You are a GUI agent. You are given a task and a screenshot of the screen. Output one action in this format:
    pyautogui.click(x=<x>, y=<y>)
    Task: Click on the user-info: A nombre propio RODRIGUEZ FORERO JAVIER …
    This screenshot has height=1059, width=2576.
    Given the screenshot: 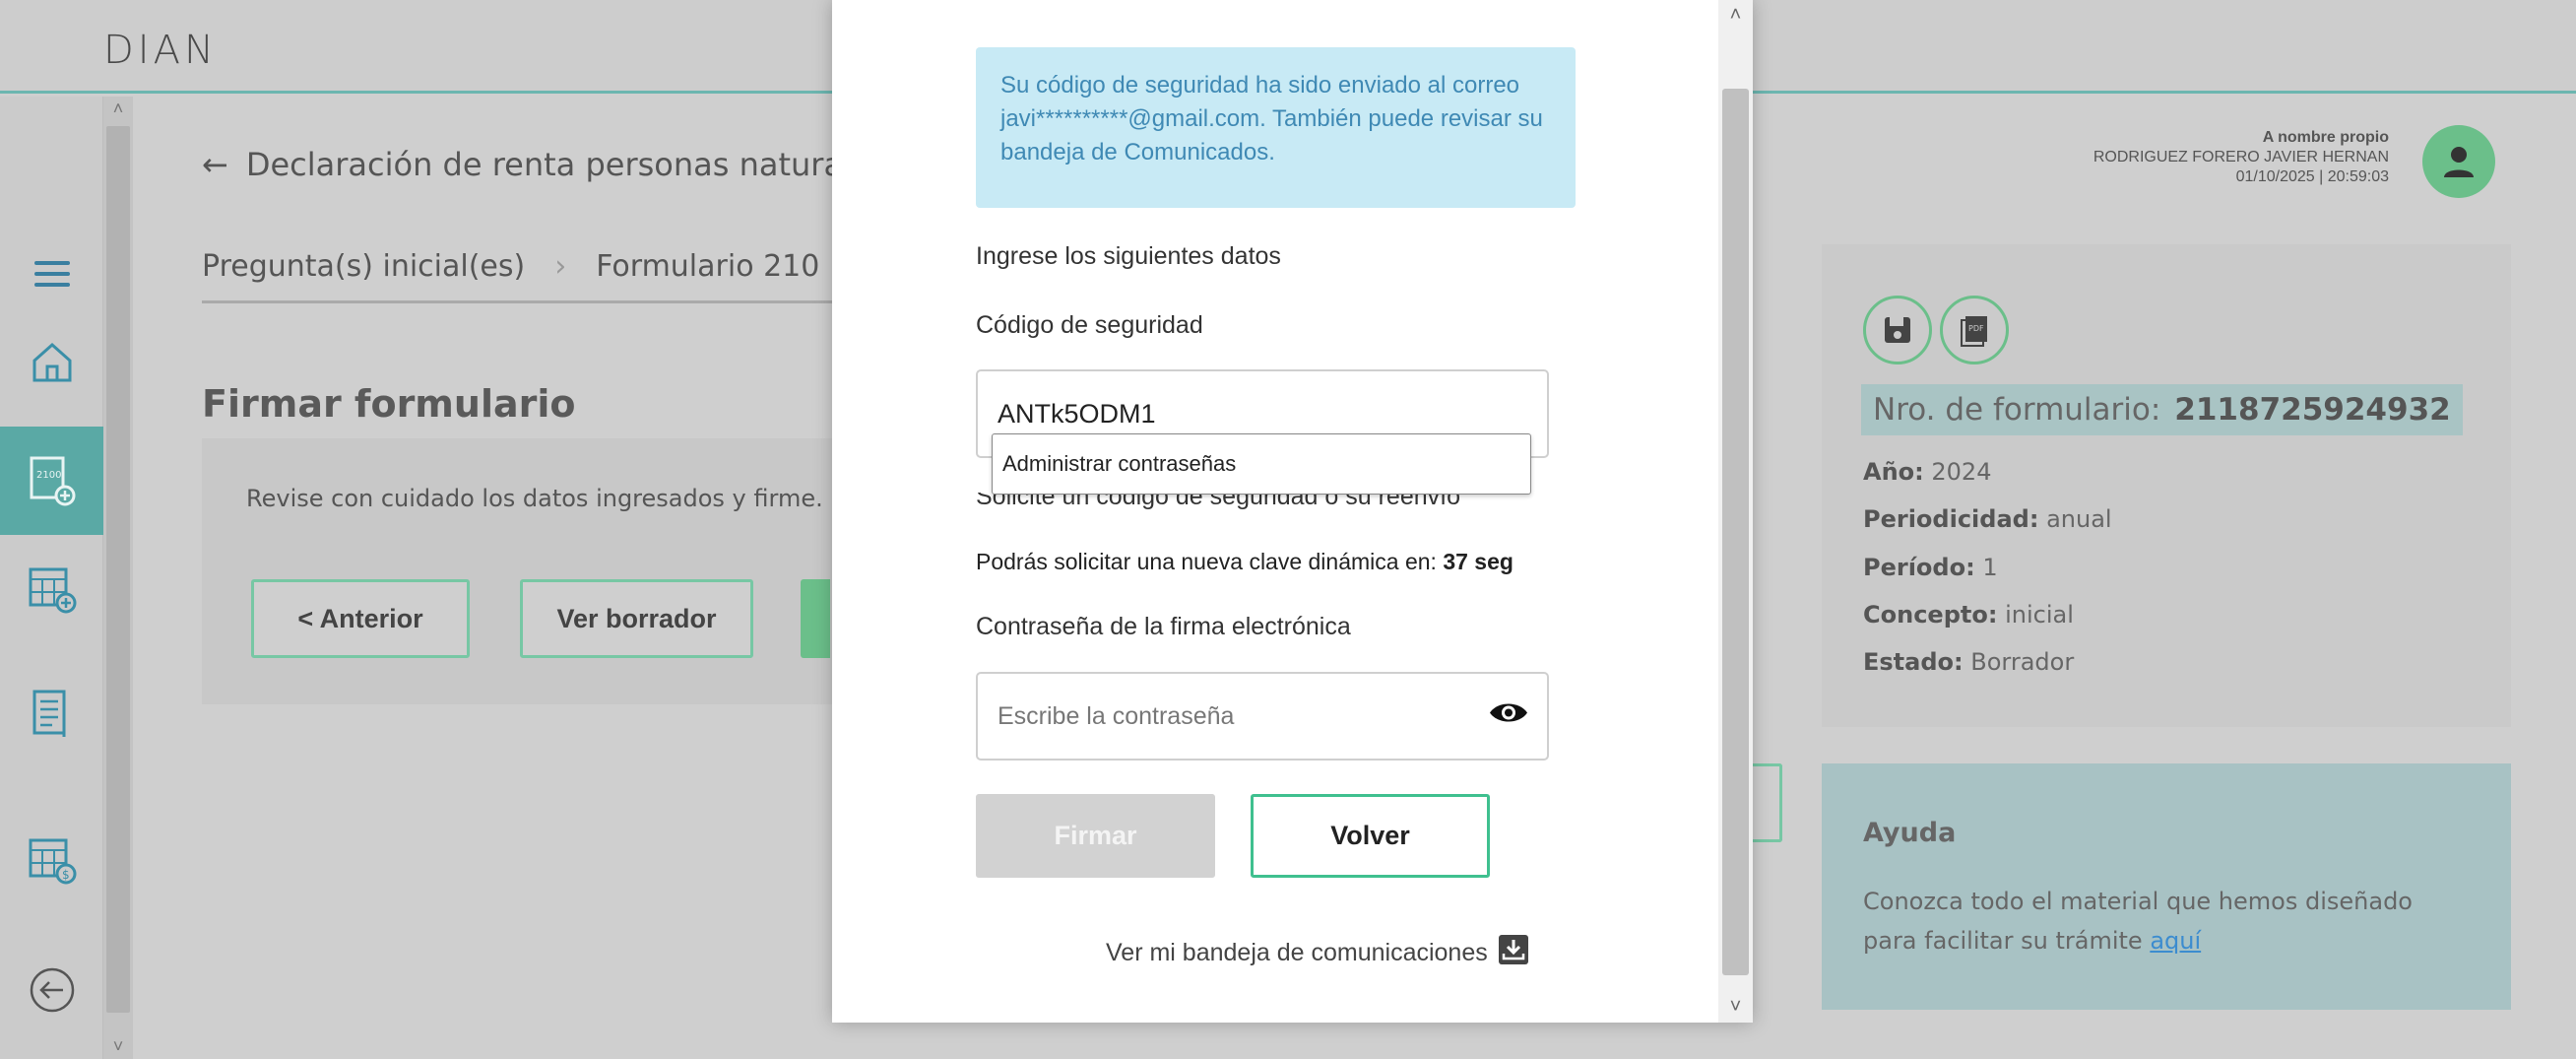 What is the action you would take?
    pyautogui.click(x=2241, y=157)
    